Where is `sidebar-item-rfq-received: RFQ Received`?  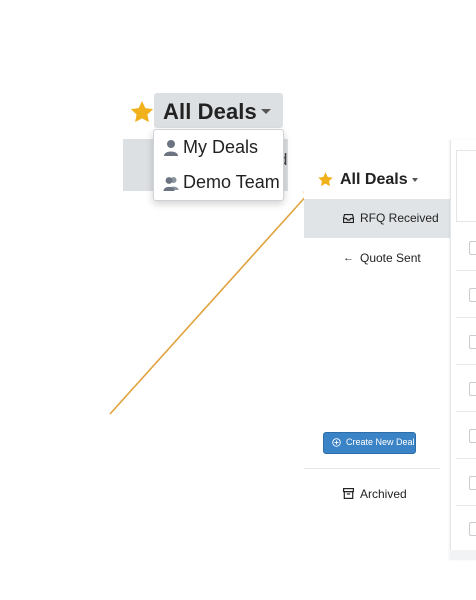
sidebar-item-rfq-received: RFQ Received is located at coordinates (377, 218).